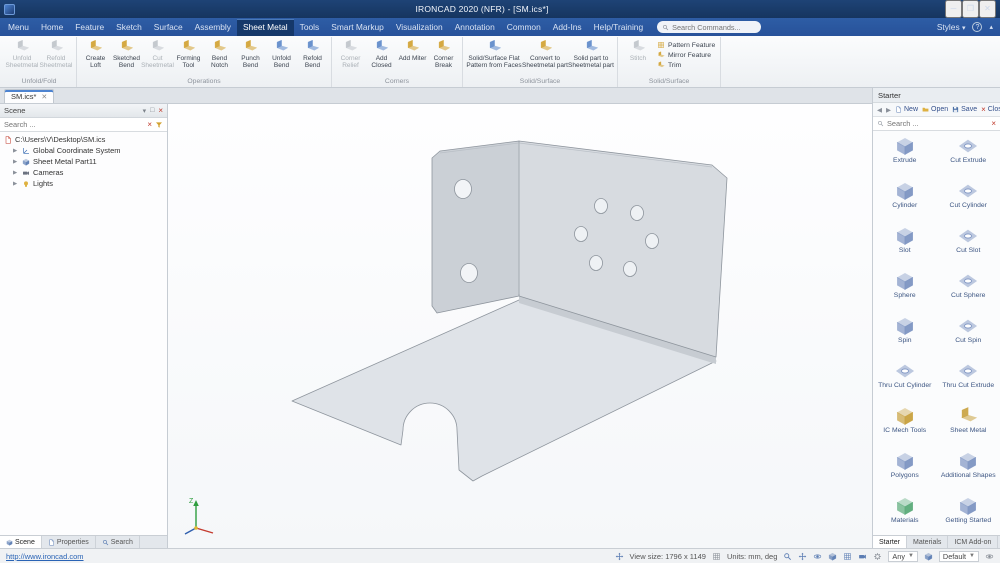  I want to click on scene-search-clear-icon: ×, so click(149, 124).